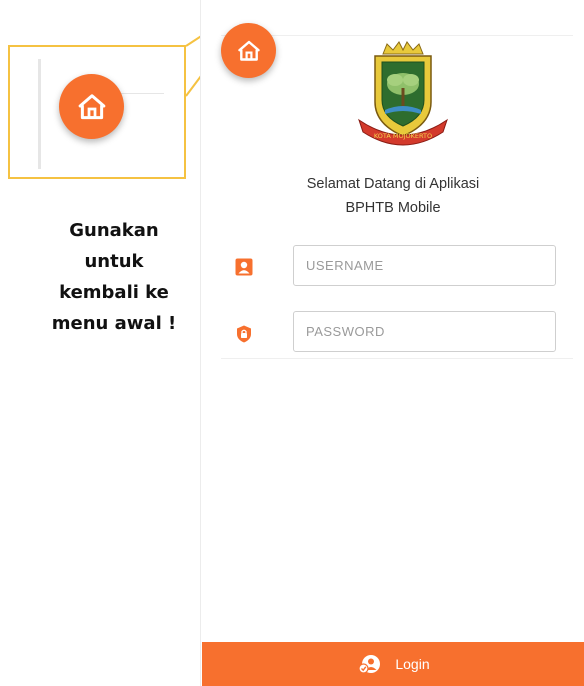  Describe the element at coordinates (403, 93) in the screenshot. I see `city-crest-logo: KOTA MOJOKERTO` at that location.